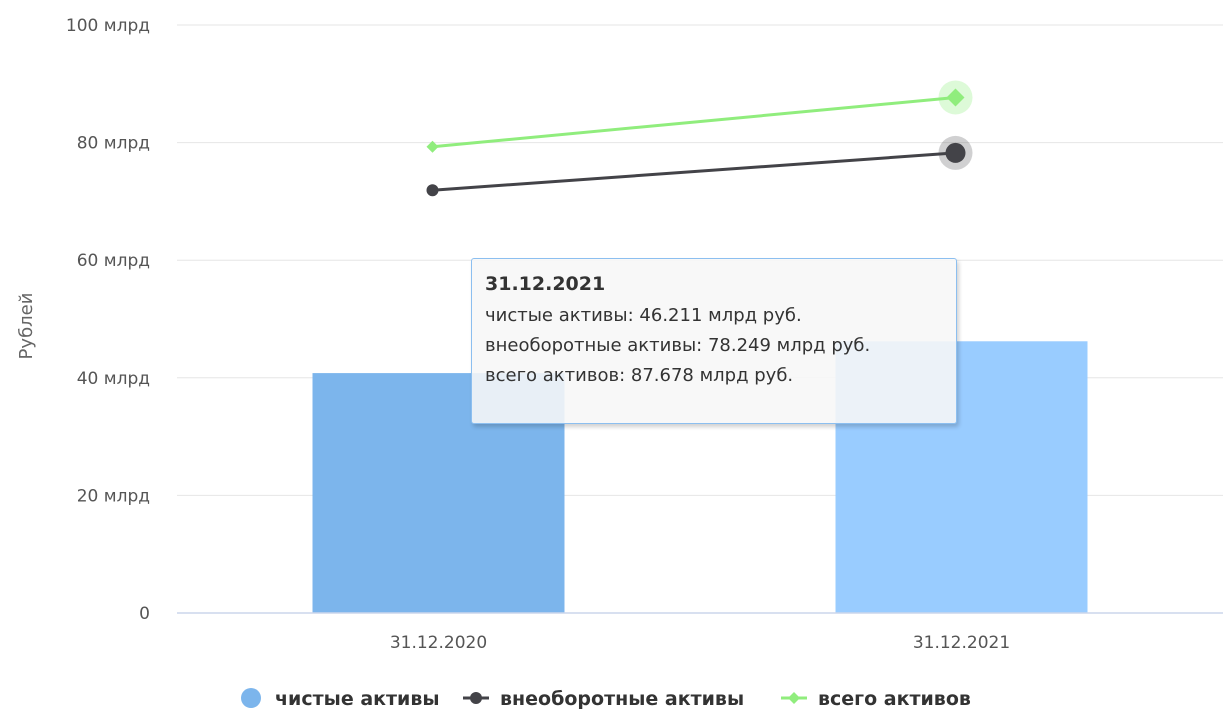 The height and width of the screenshot is (713, 1223). What do you see at coordinates (113, 261) in the screenshot?
I see `y-tick-label: 60 млрд` at bounding box center [113, 261].